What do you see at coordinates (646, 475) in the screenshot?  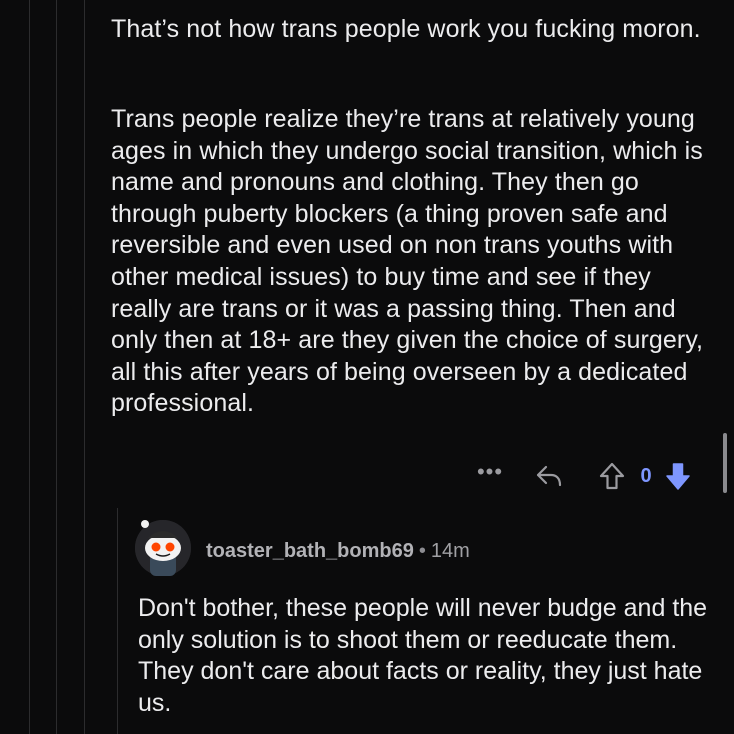 I see `vote-count: 0` at bounding box center [646, 475].